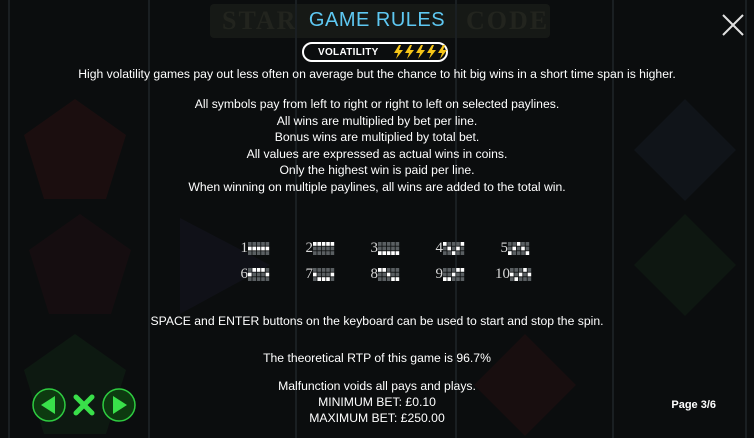  Describe the element at coordinates (439, 274) in the screenshot. I see `payline-number: 9` at that location.